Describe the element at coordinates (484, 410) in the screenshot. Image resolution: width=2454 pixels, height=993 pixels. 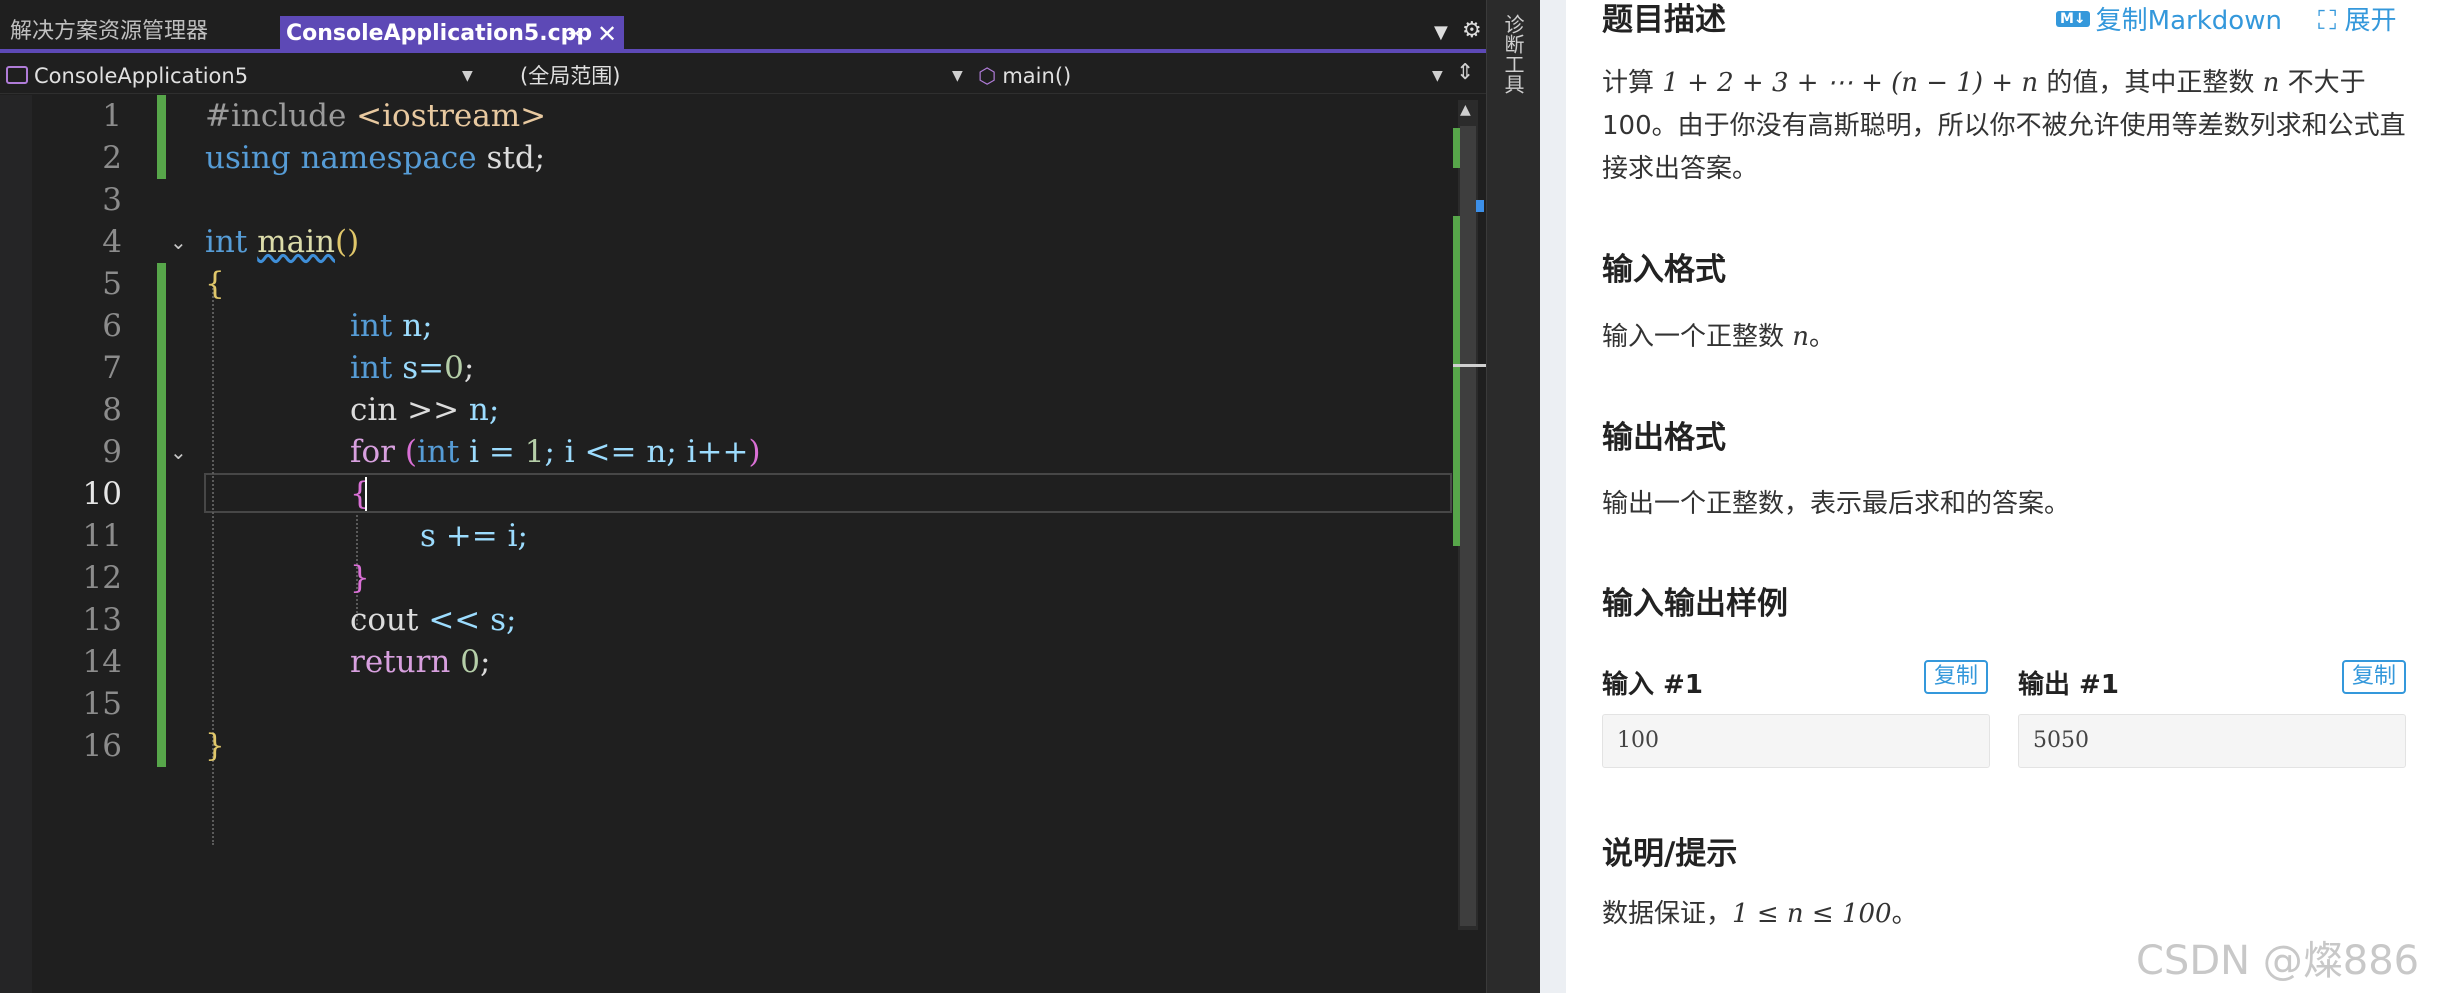
I see `identifier-token: n;` at that location.